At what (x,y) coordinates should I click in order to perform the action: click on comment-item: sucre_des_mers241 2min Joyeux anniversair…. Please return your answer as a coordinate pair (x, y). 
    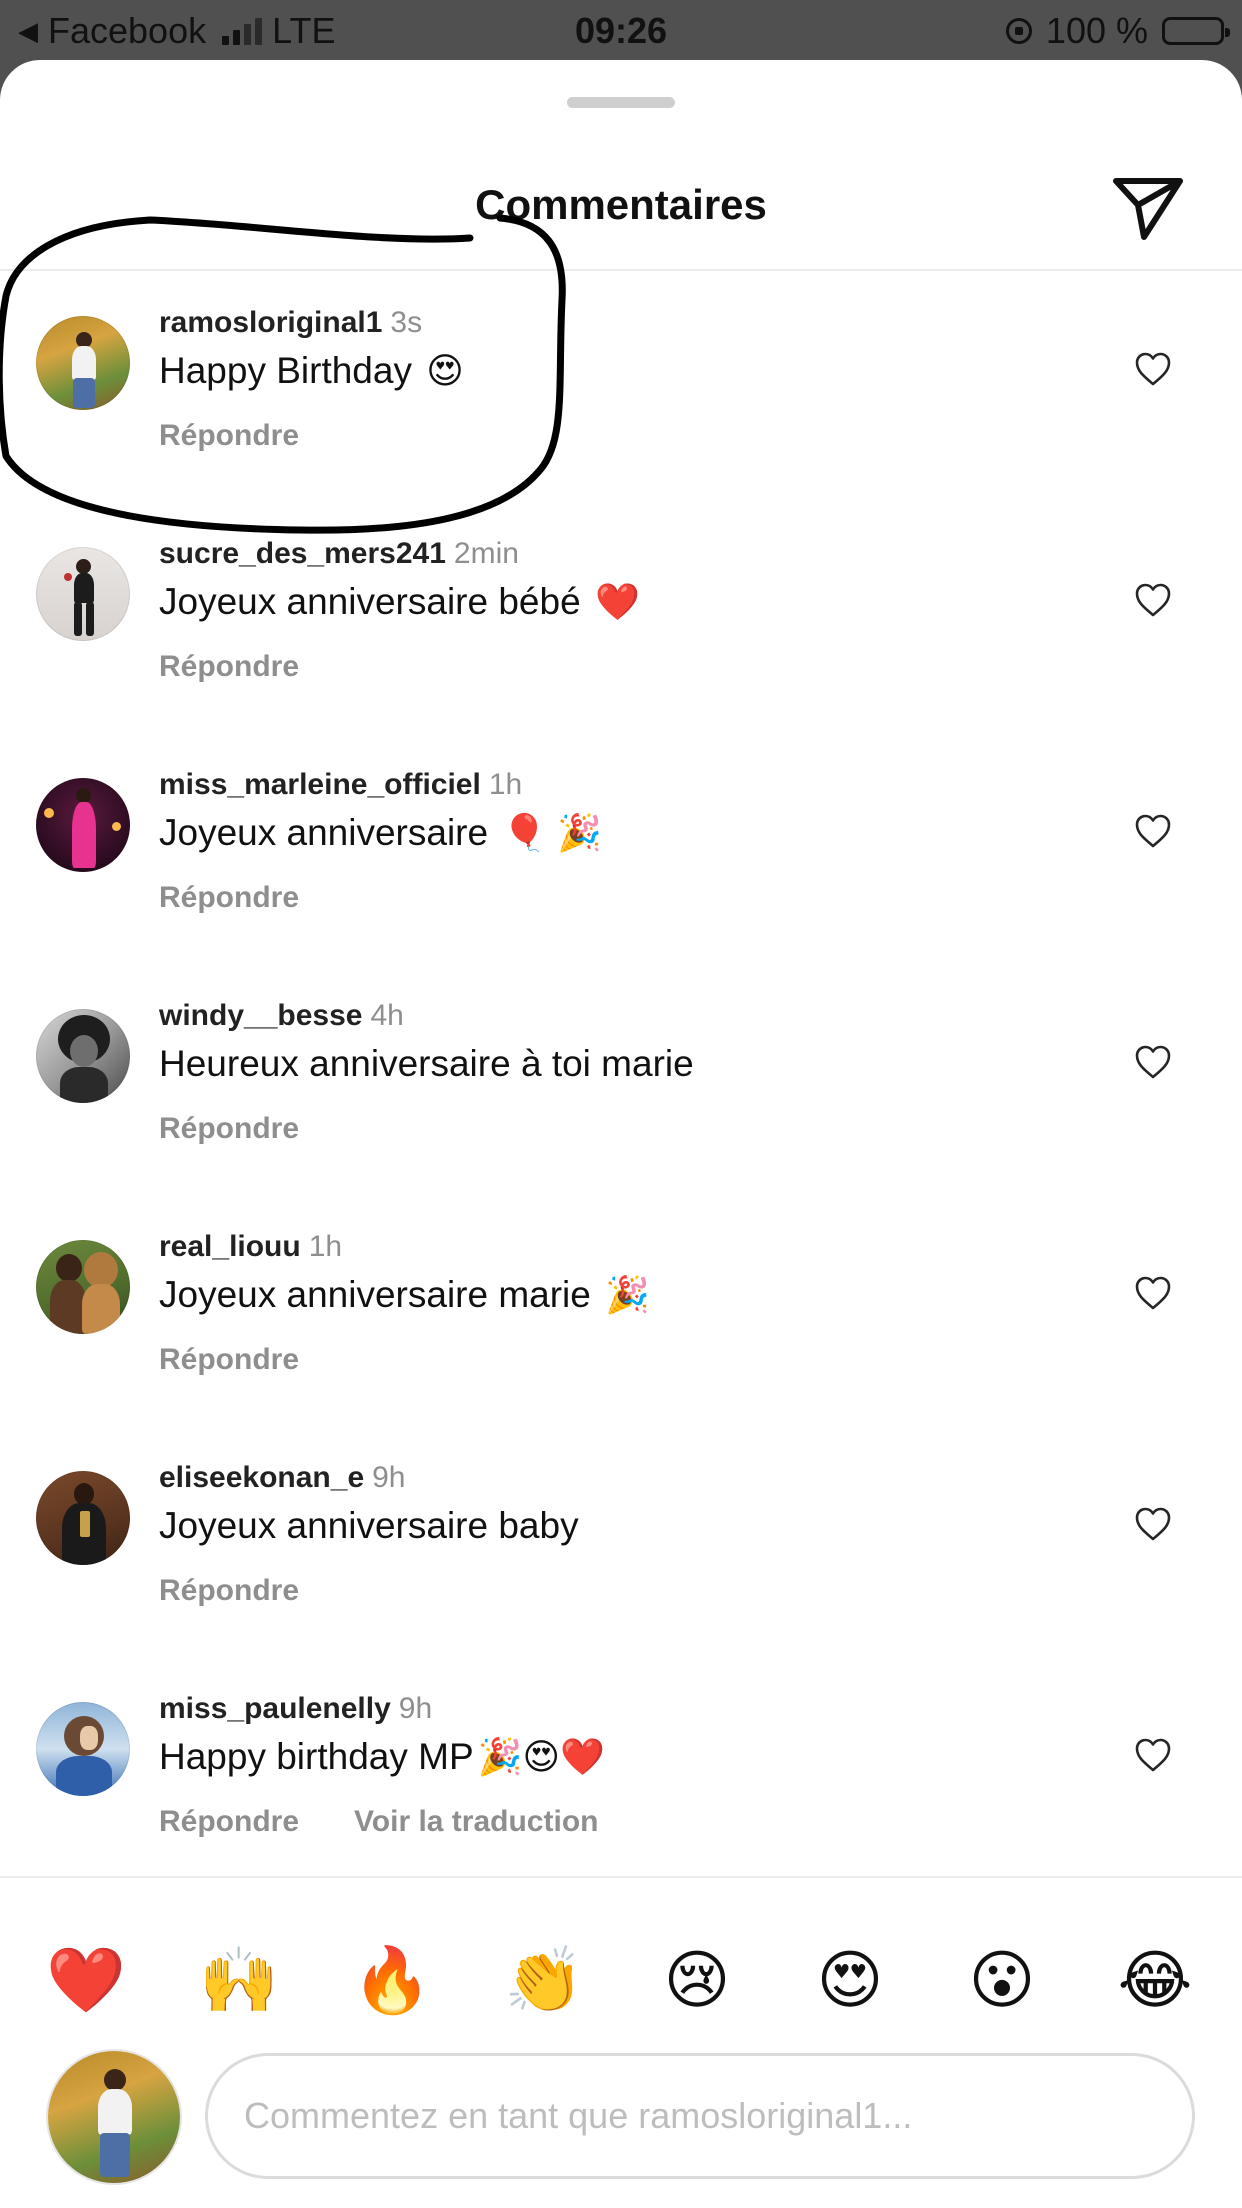
    Looking at the image, I should click on (621, 657).